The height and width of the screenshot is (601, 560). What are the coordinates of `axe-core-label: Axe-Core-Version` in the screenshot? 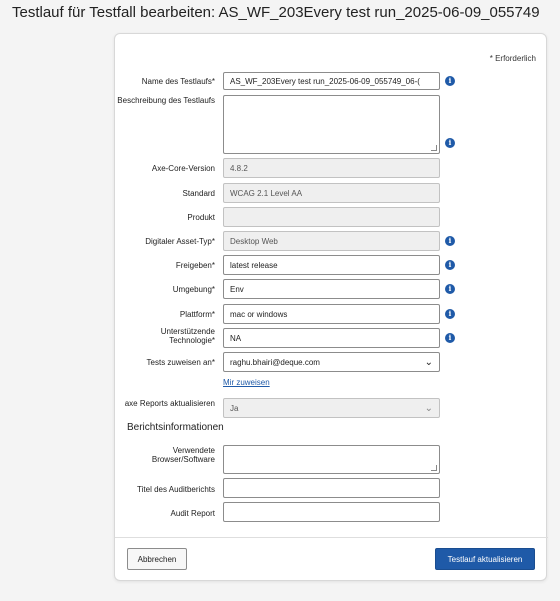 It's located at (183, 168).